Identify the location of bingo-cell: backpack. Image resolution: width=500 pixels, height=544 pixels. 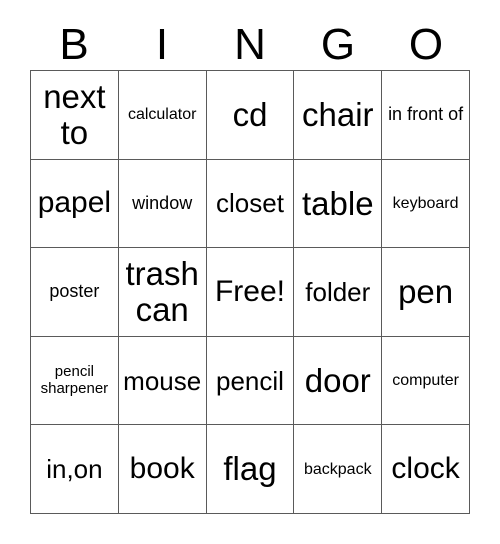
(338, 469).